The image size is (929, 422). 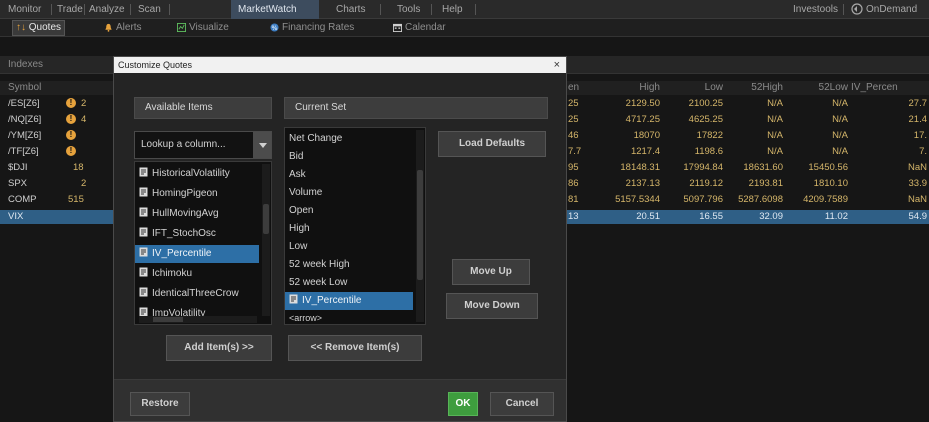 What do you see at coordinates (646, 135) in the screenshot?
I see `row-high: 18070` at bounding box center [646, 135].